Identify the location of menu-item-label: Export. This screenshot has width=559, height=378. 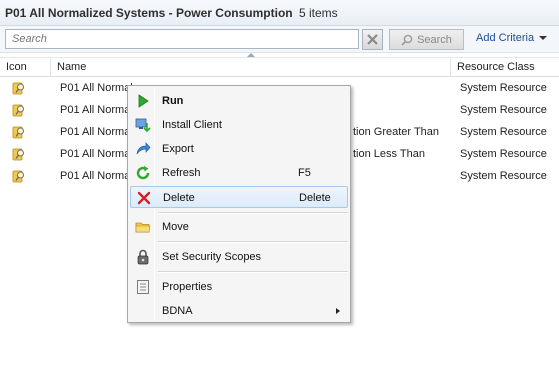
(178, 149).